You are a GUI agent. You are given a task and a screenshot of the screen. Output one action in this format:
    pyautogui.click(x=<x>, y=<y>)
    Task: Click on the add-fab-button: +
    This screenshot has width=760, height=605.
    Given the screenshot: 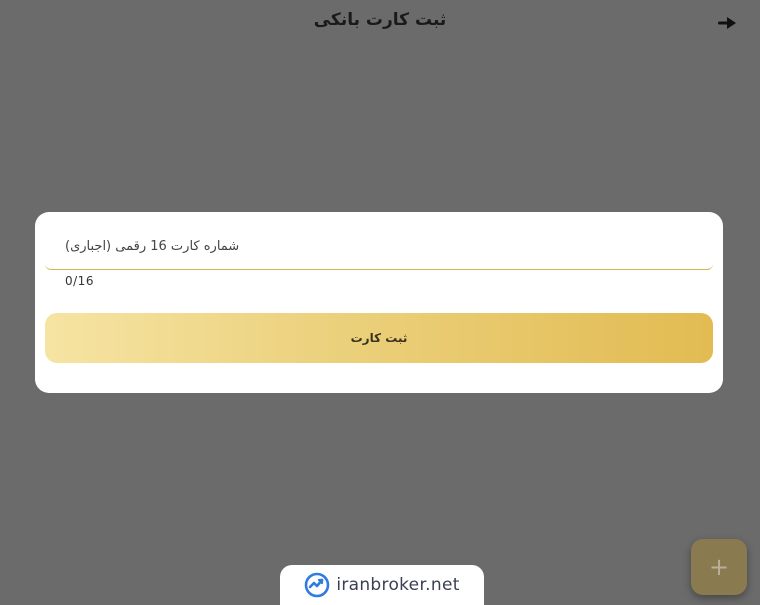 What is the action you would take?
    pyautogui.click(x=719, y=567)
    